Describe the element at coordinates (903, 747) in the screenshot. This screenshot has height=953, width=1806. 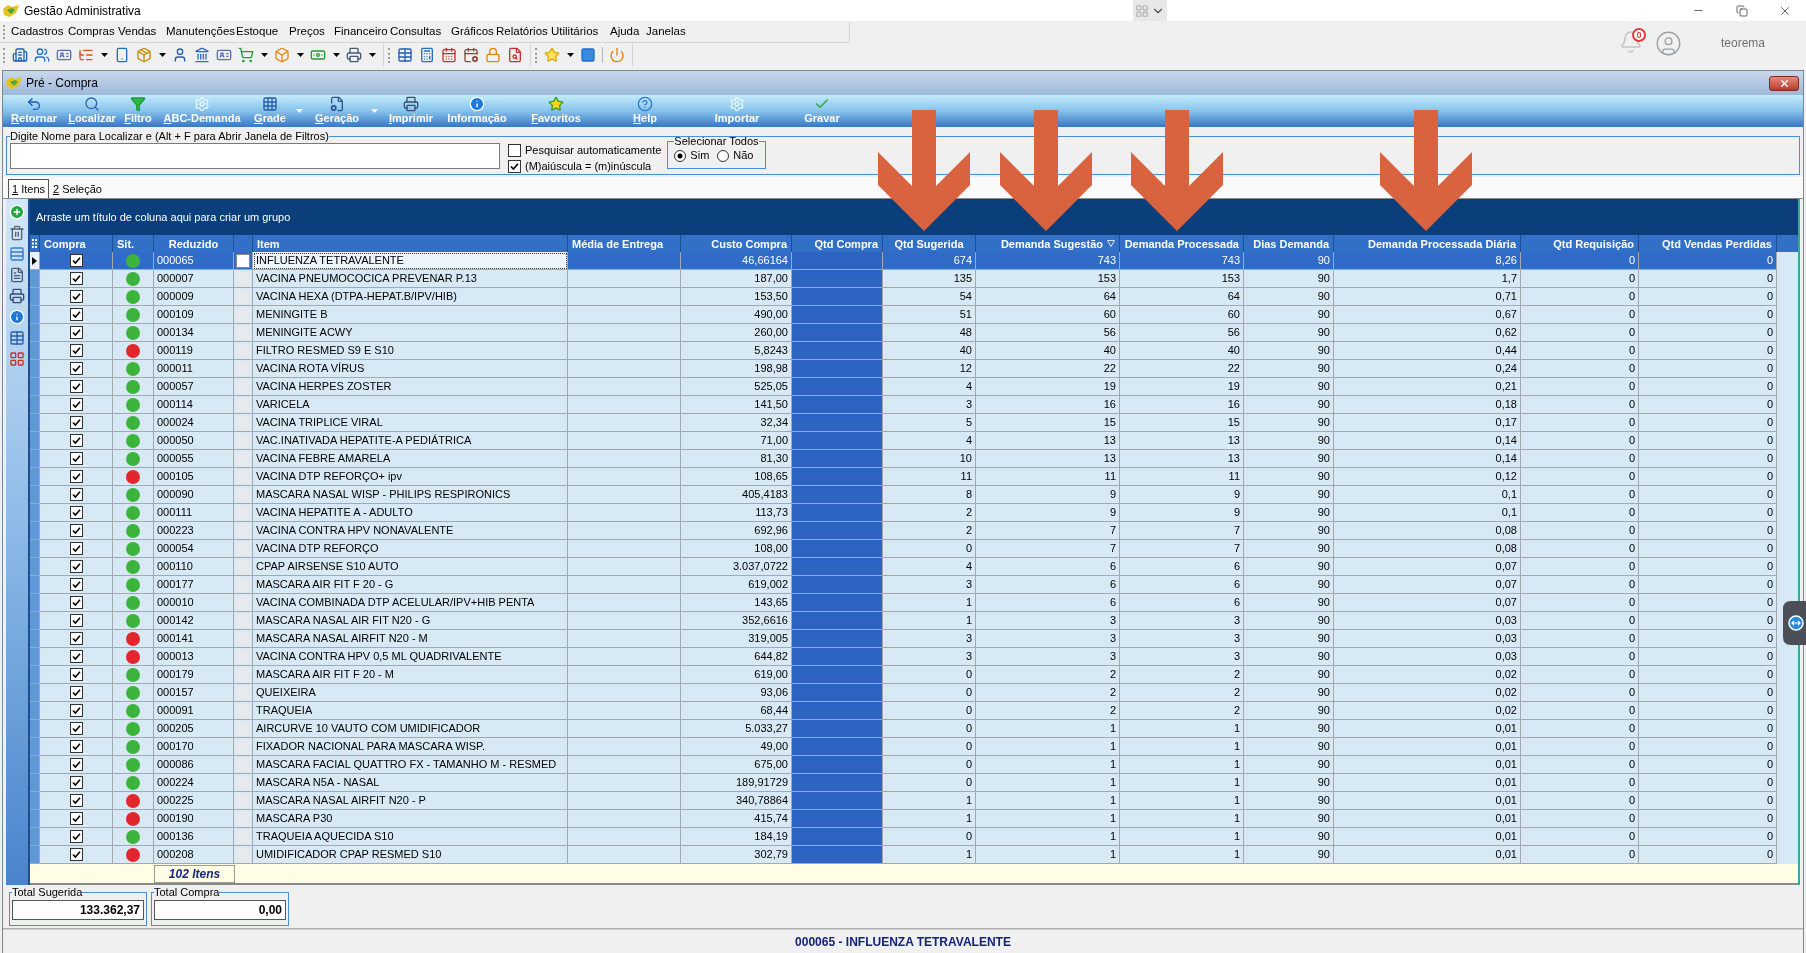
I see `table-row: 000170 FIXADOR NACIONAL PARA MASCARA WISP. 49,00 0 1 1 90 0,01 0 0` at that location.